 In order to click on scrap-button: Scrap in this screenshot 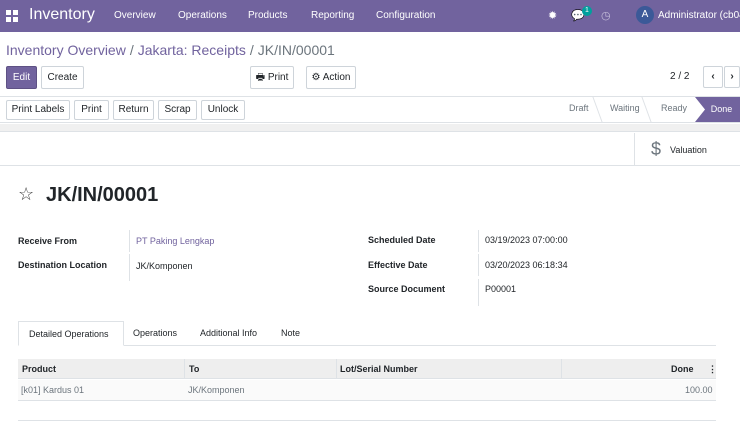, I will do `click(177, 110)`.